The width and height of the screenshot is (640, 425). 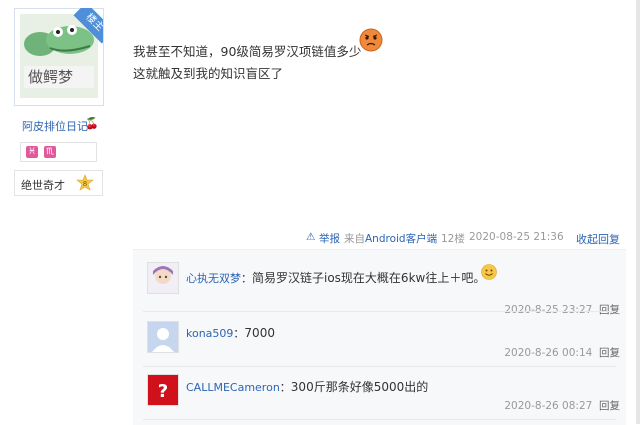 I want to click on anime-avatar-icon, so click(x=163, y=278).